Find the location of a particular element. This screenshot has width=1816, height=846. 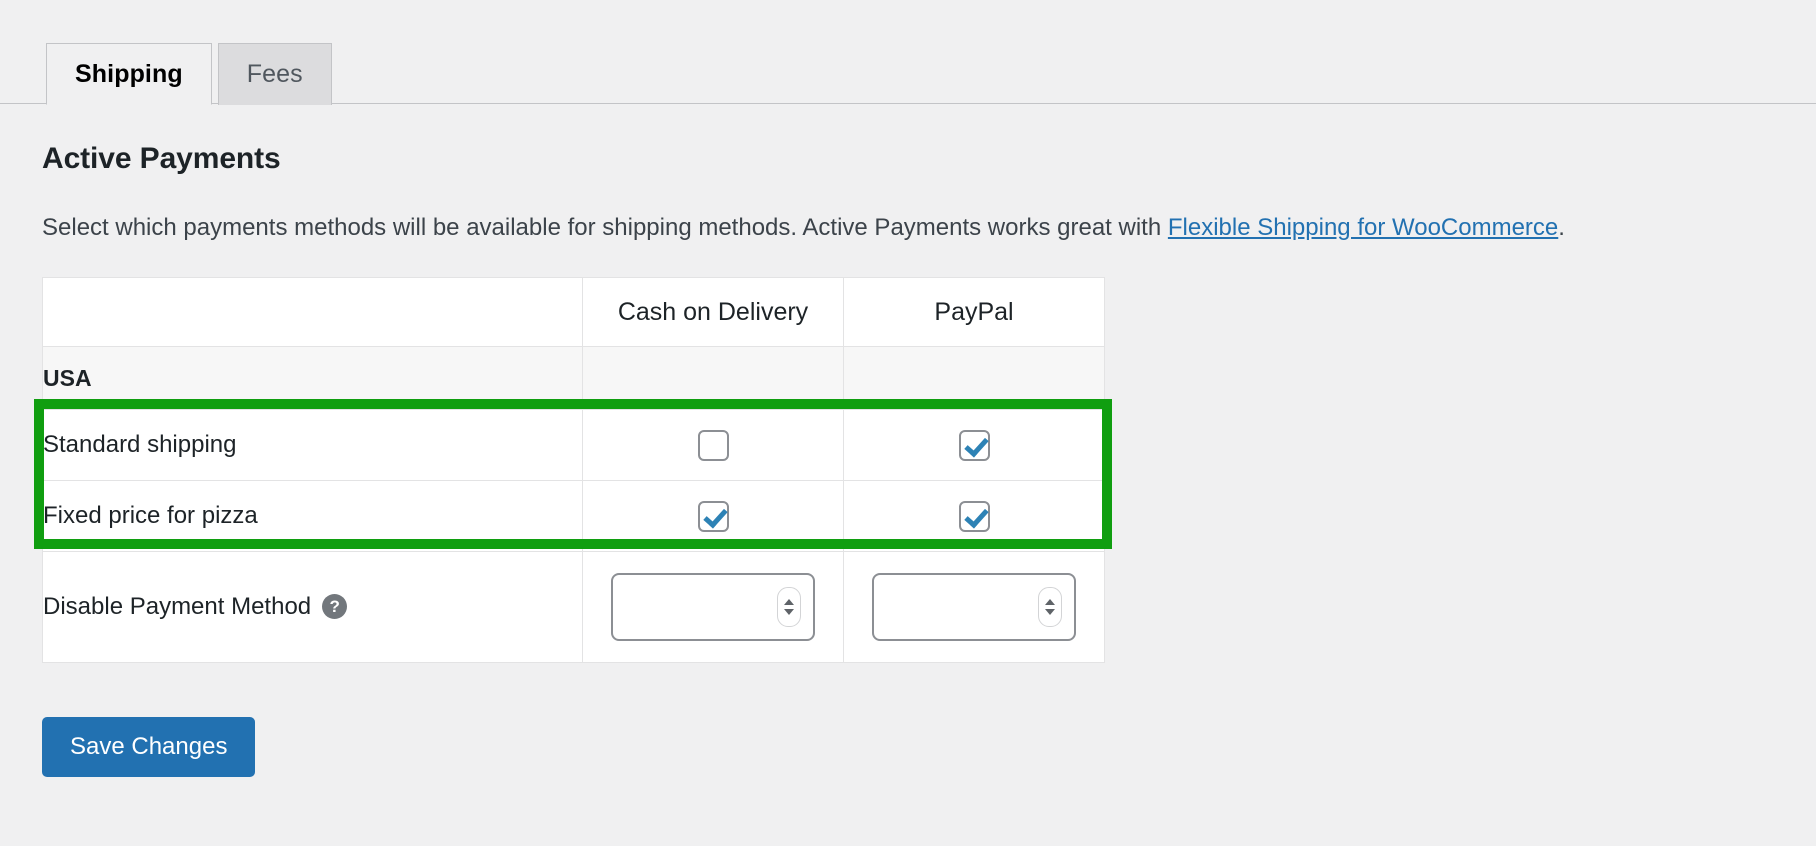

column-header-cash-on-delivery: Cash on Delivery is located at coordinates (713, 312).